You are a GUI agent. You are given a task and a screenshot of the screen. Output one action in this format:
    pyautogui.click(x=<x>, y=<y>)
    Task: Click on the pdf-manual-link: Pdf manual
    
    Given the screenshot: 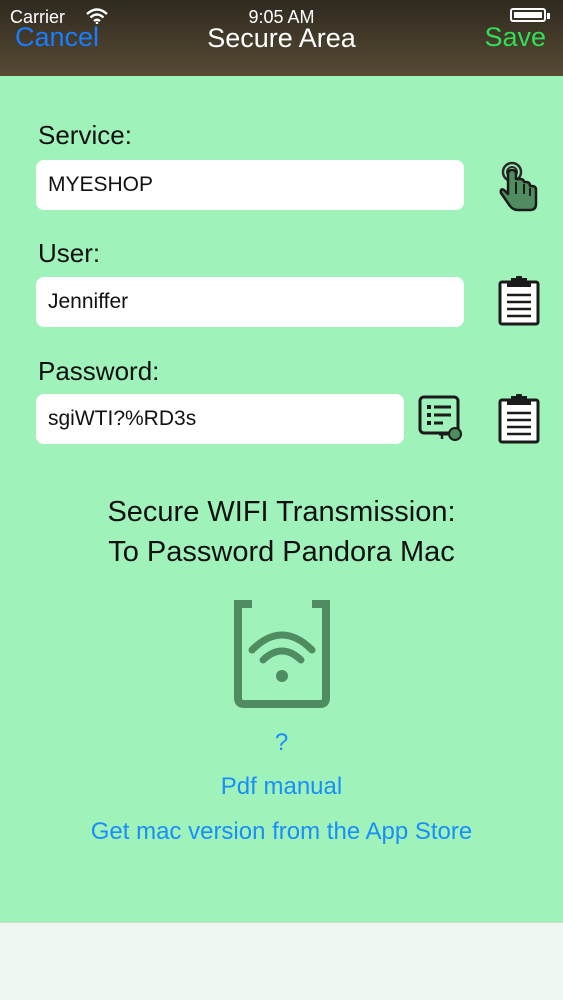 What is the action you would take?
    pyautogui.click(x=281, y=787)
    